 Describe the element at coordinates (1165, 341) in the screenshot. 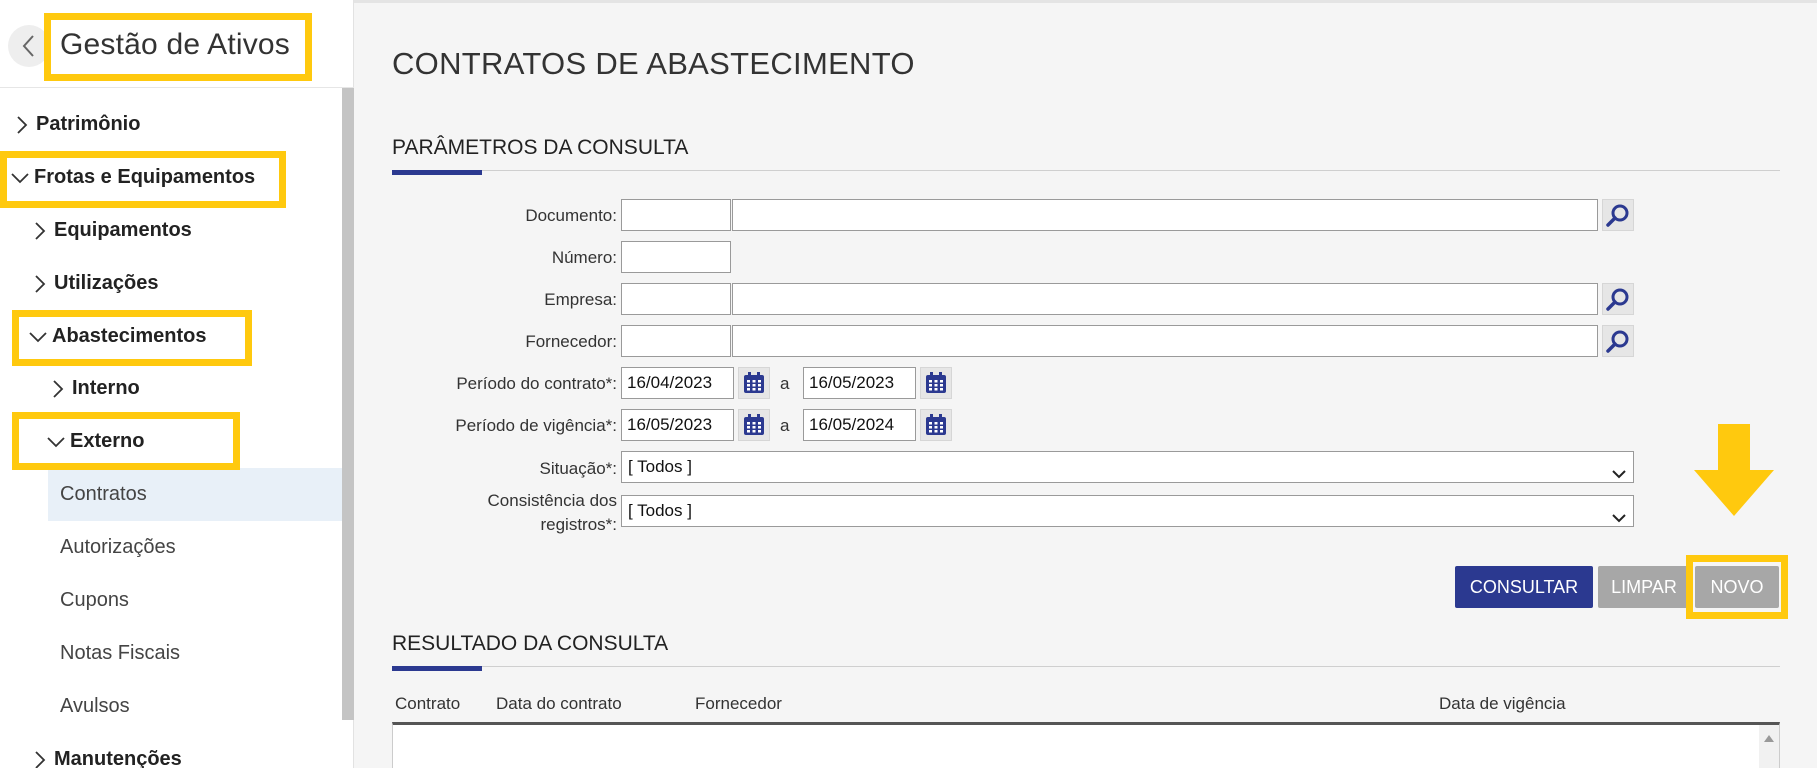

I see `fornecedor-description-input` at that location.